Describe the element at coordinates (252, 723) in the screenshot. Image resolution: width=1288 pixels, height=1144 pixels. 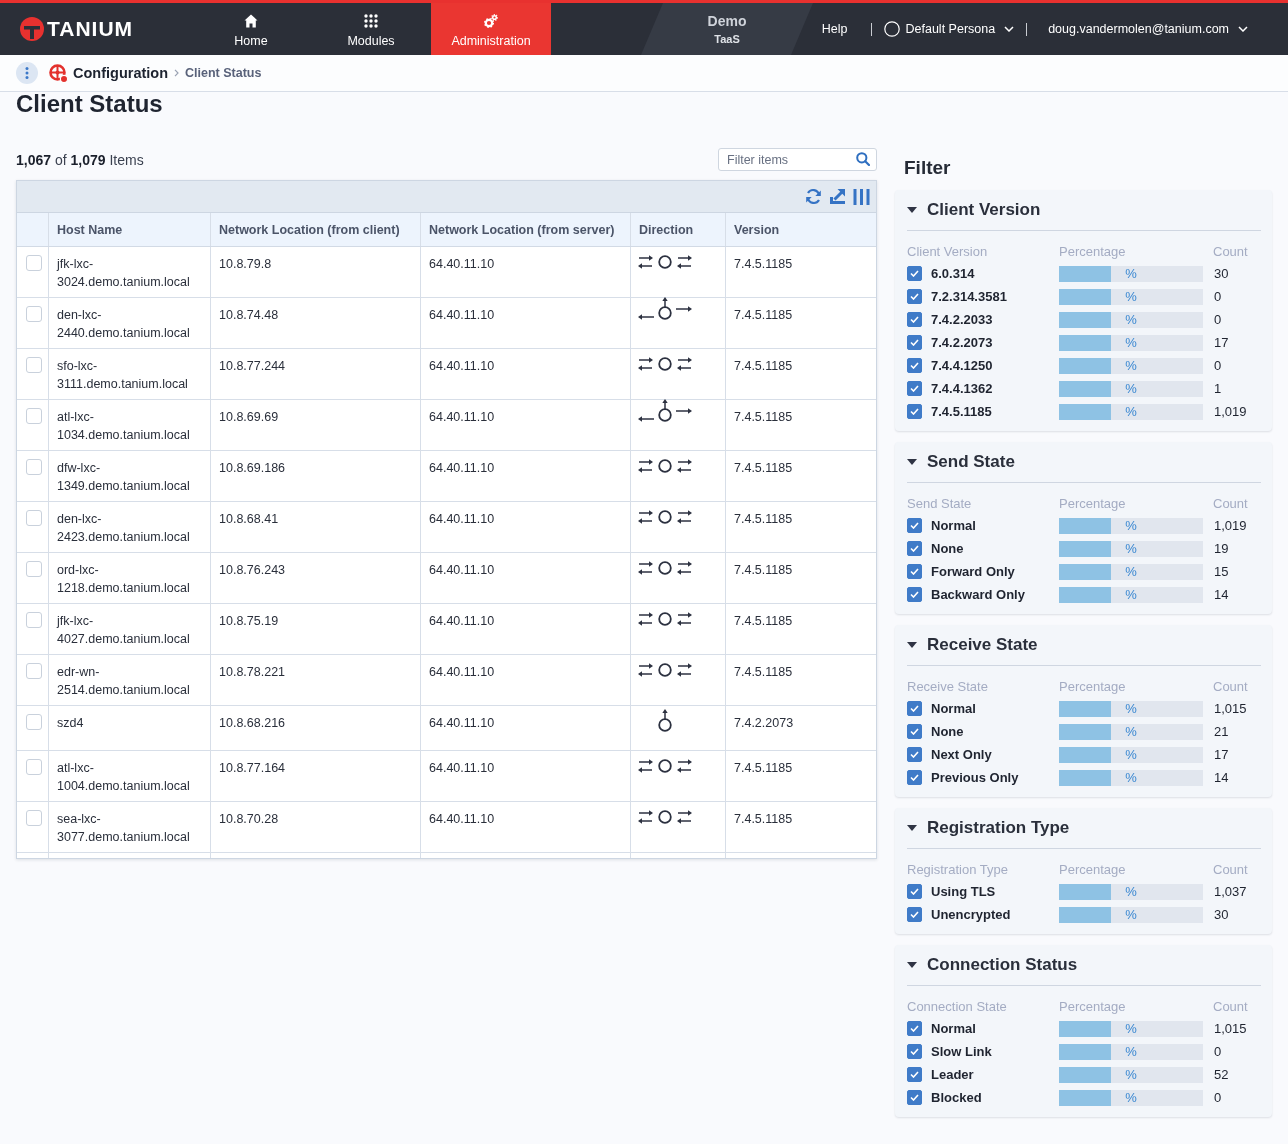
I see `client-location-cell: 10.8.68.216` at that location.